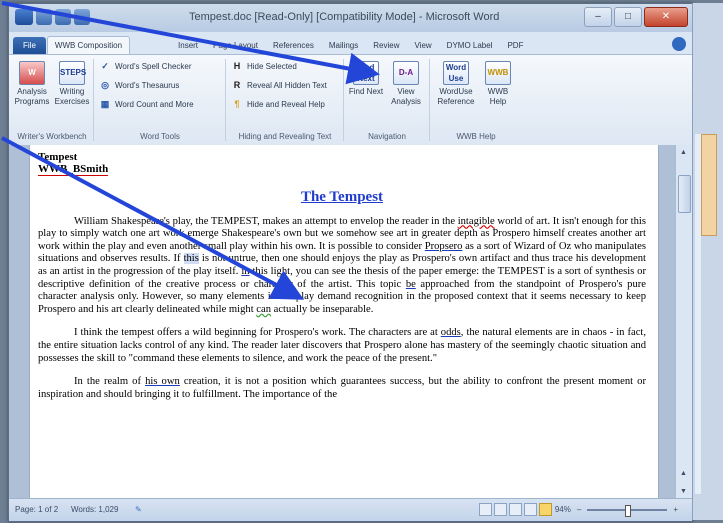 The image size is (723, 523). I want to click on reveal-icon: R, so click(237, 85).